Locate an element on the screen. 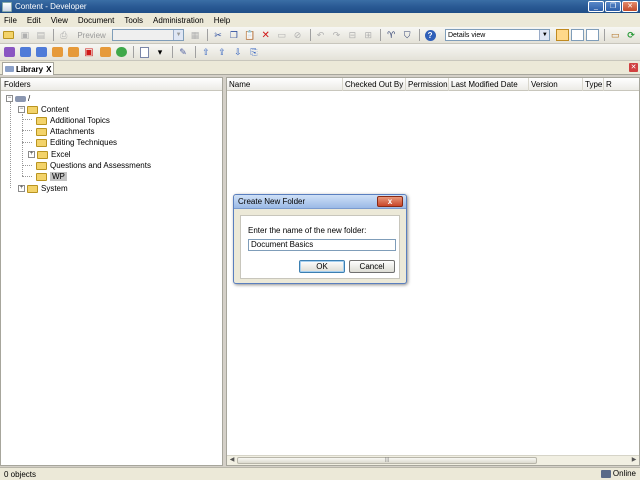 Image resolution: width=640 pixels, height=480 pixels. scroll-right-icon: ▶ is located at coordinates (634, 460).